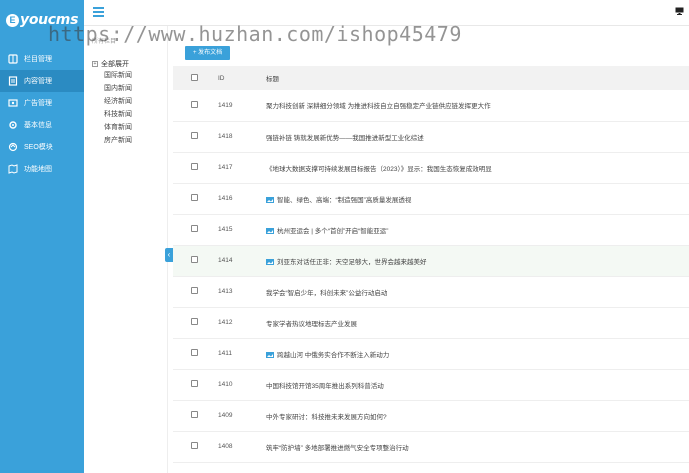  Describe the element at coordinates (477, 415) in the screenshot. I see `row-title-cell: 中外专家研讨：科技推未来发展方向如何?` at that location.